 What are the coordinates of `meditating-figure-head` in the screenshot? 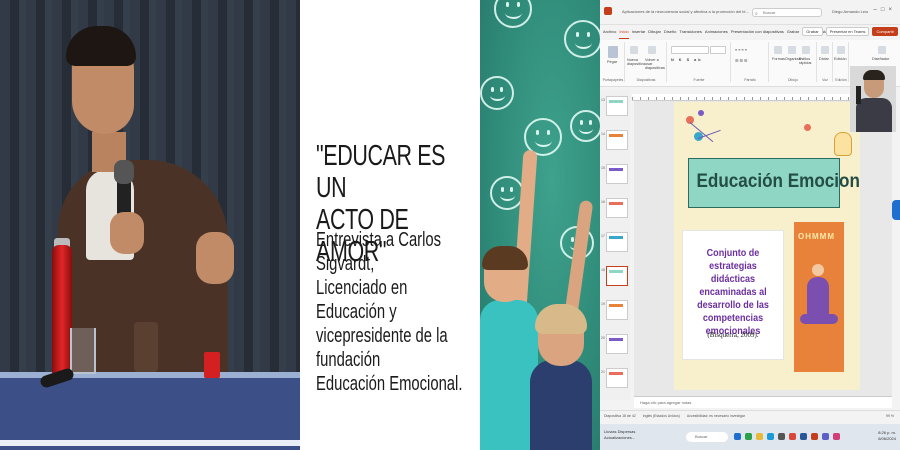 It's located at (818, 270).